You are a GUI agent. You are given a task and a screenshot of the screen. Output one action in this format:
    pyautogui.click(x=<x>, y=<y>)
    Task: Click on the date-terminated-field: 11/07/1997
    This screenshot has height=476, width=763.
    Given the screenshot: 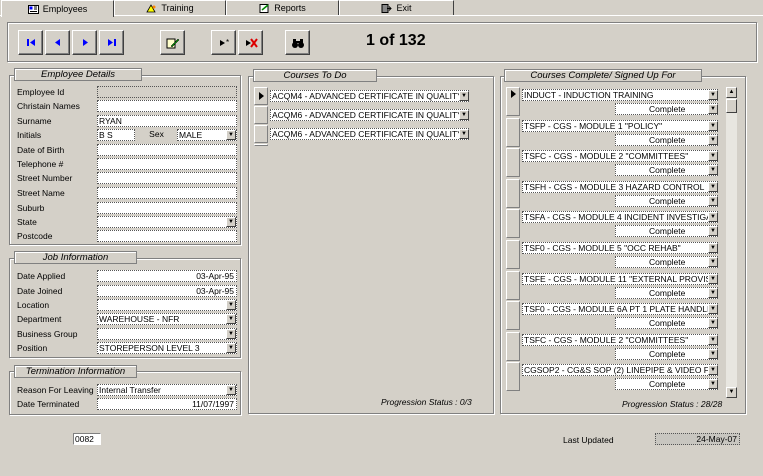 What is the action you would take?
    pyautogui.click(x=167, y=404)
    